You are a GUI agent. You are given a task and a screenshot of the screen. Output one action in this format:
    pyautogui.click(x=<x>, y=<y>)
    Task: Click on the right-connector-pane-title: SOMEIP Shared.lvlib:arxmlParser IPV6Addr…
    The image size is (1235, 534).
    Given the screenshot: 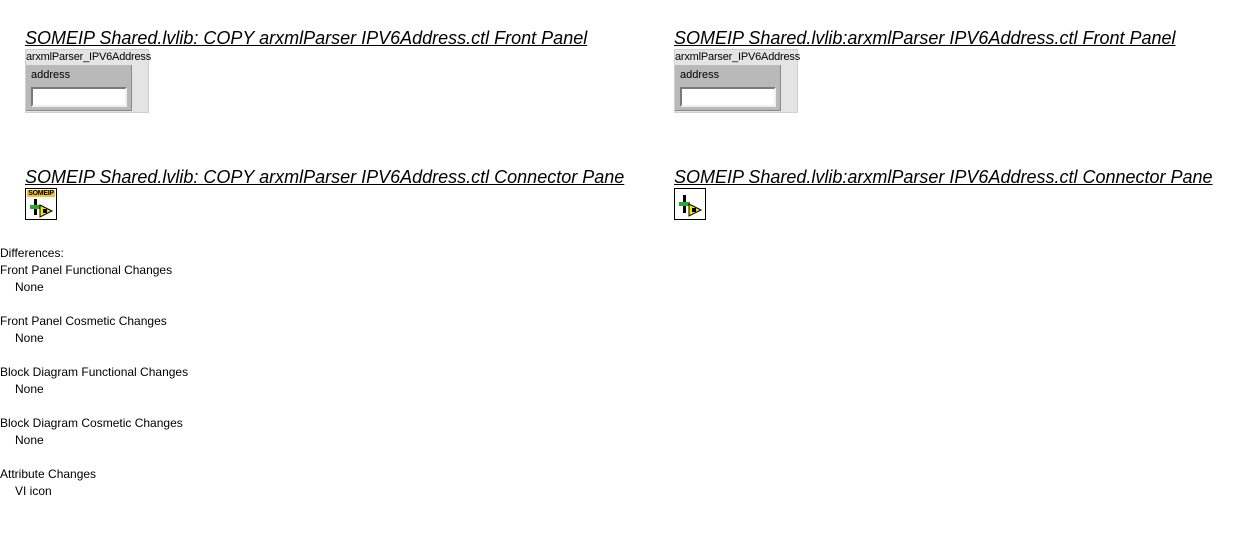 What is the action you would take?
    pyautogui.click(x=943, y=177)
    